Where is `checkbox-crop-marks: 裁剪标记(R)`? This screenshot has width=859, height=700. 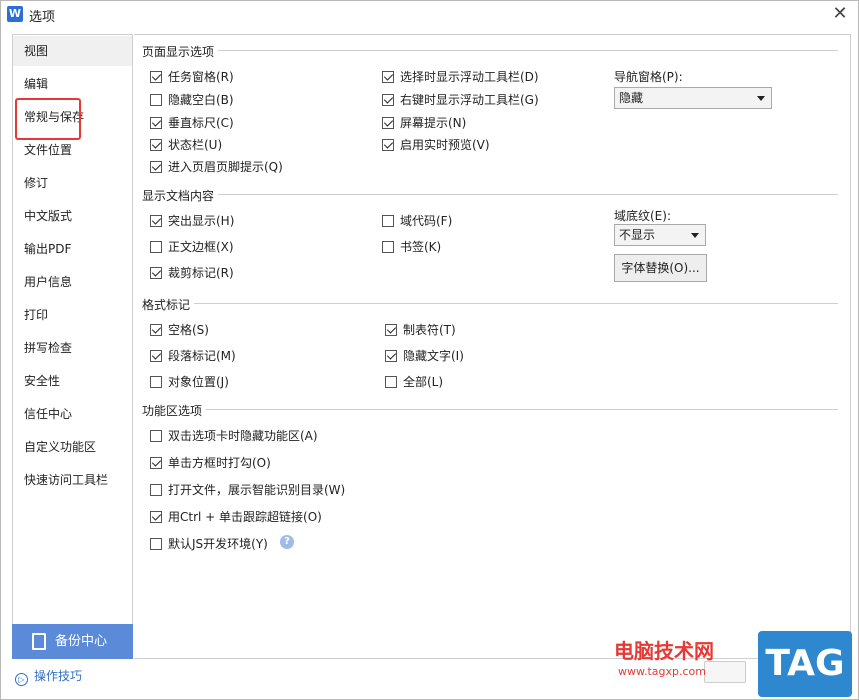 checkbox-crop-marks: 裁剪标记(R) is located at coordinates (192, 272).